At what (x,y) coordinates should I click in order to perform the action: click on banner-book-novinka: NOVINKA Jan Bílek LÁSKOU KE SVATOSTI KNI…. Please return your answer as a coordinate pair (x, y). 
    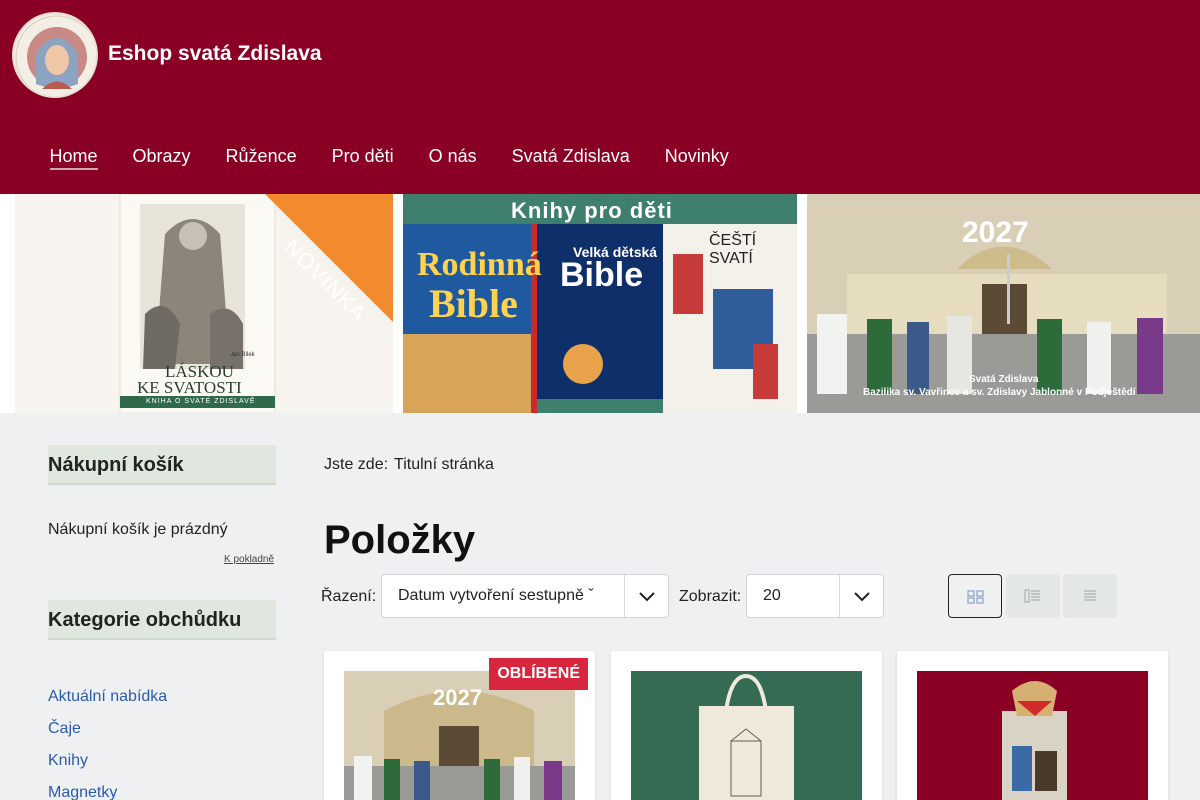
    Looking at the image, I should click on (204, 303).